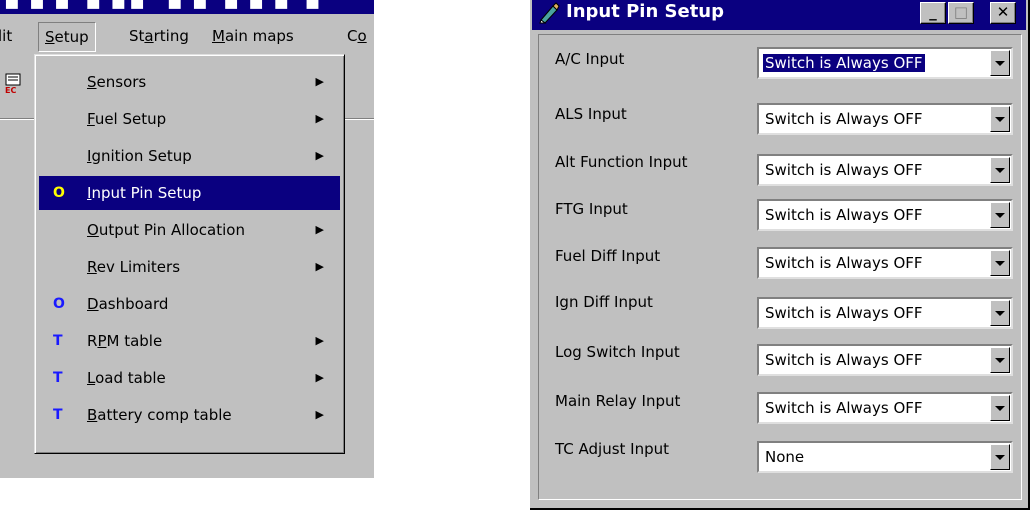 This screenshot has width=1030, height=510. Describe the element at coordinates (189, 378) in the screenshot. I see `menu-item-load-table: T Load table ▶` at that location.